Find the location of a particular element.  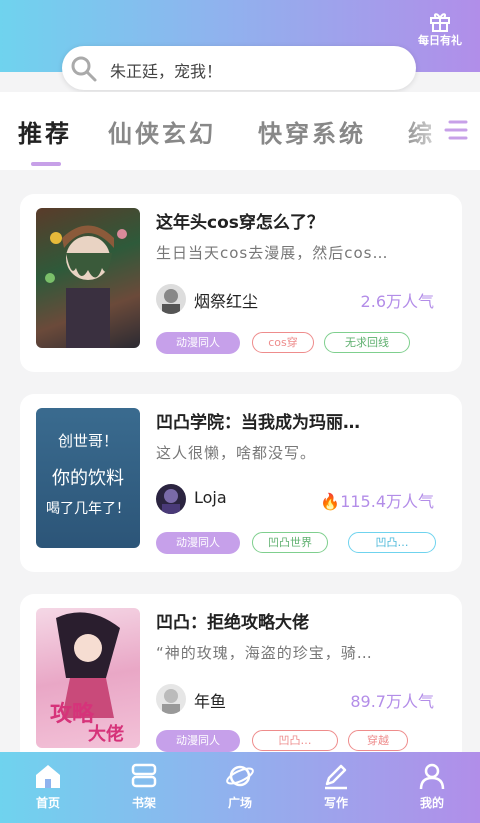

popularity-count: 🔥115.4万人气 is located at coordinates (377, 500).